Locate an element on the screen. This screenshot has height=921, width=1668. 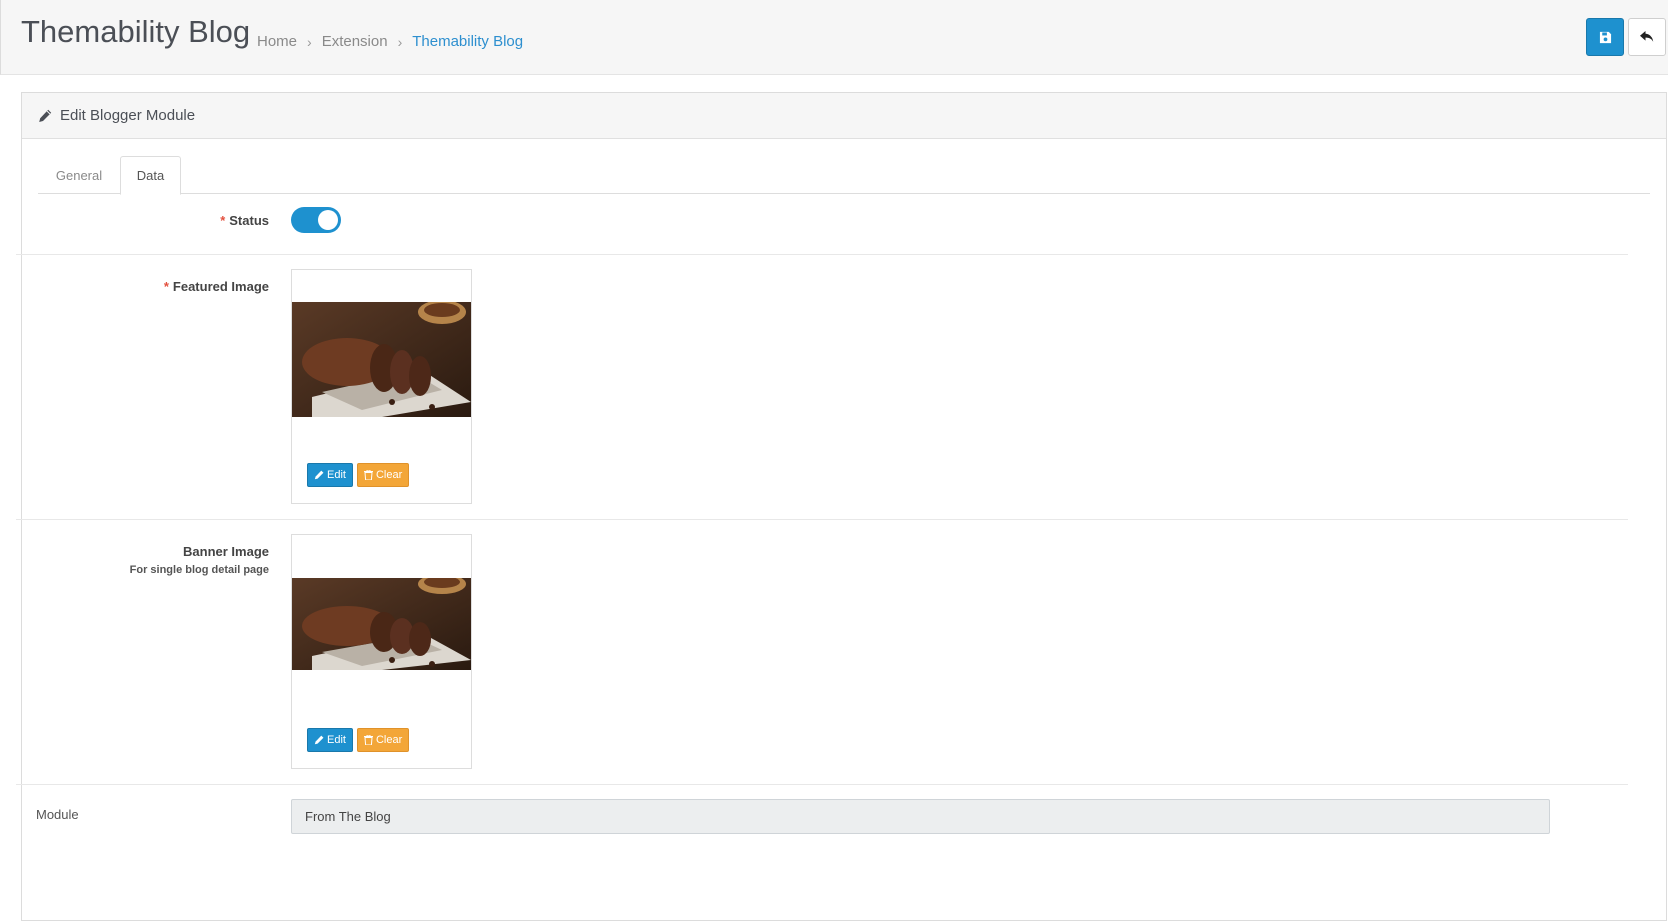
panel-title: Edit Blogger Module is located at coordinates (128, 115).